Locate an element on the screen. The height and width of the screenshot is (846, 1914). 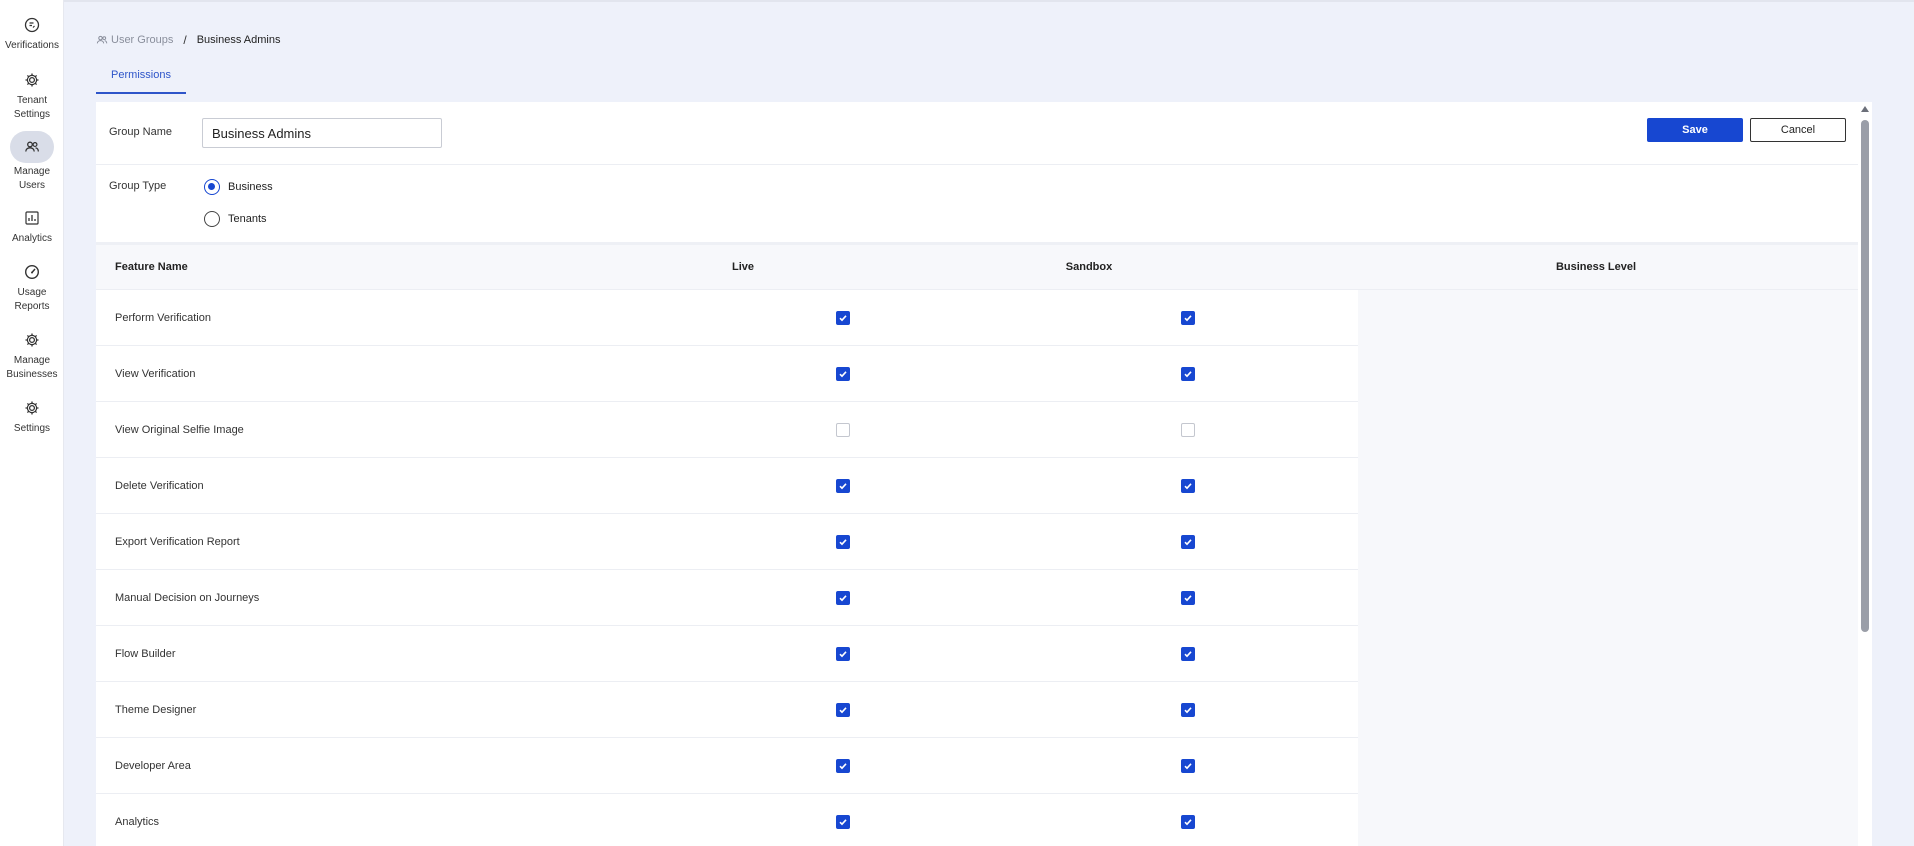
group-type-label: Group Type is located at coordinates (138, 186).